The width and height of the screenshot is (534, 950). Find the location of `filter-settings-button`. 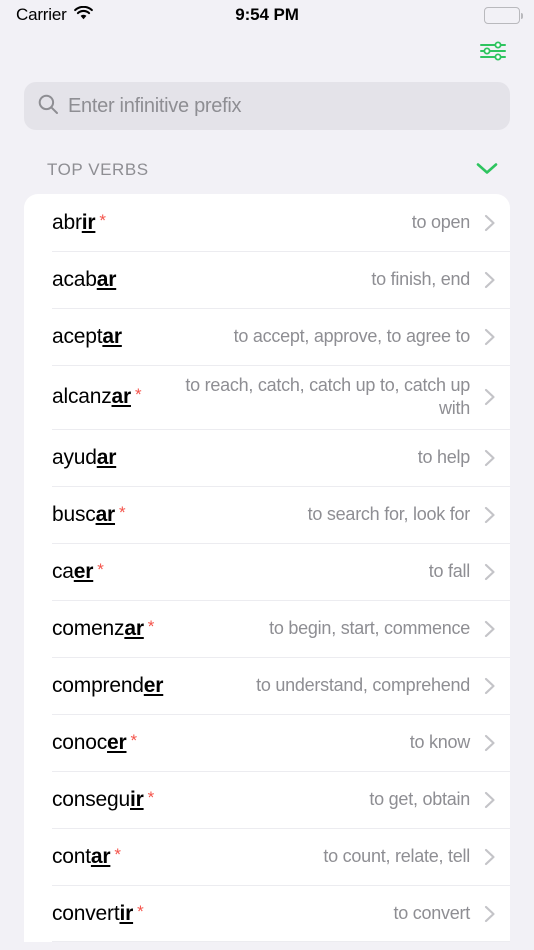

filter-settings-button is located at coordinates (493, 52).